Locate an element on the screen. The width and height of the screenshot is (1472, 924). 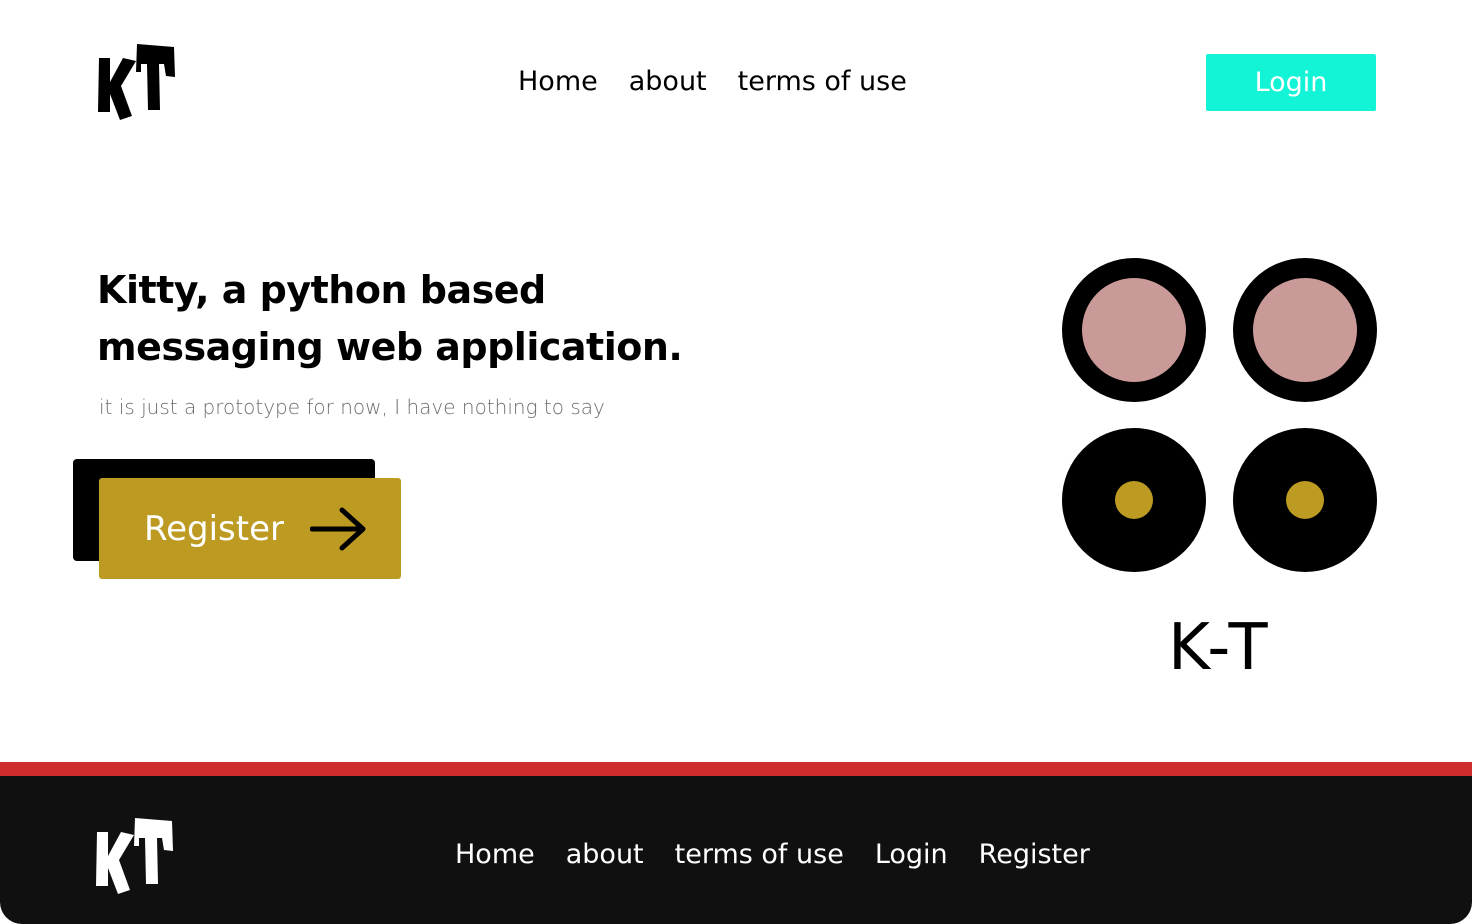
hero-title-line2: messaging web application. is located at coordinates (390, 347).